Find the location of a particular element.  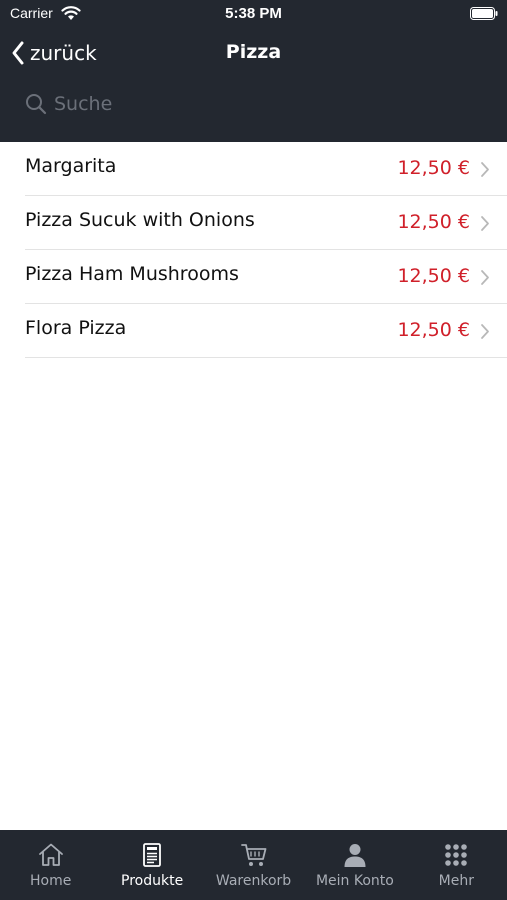

product-row: Flora Pizza 12,50 € is located at coordinates (266, 331).